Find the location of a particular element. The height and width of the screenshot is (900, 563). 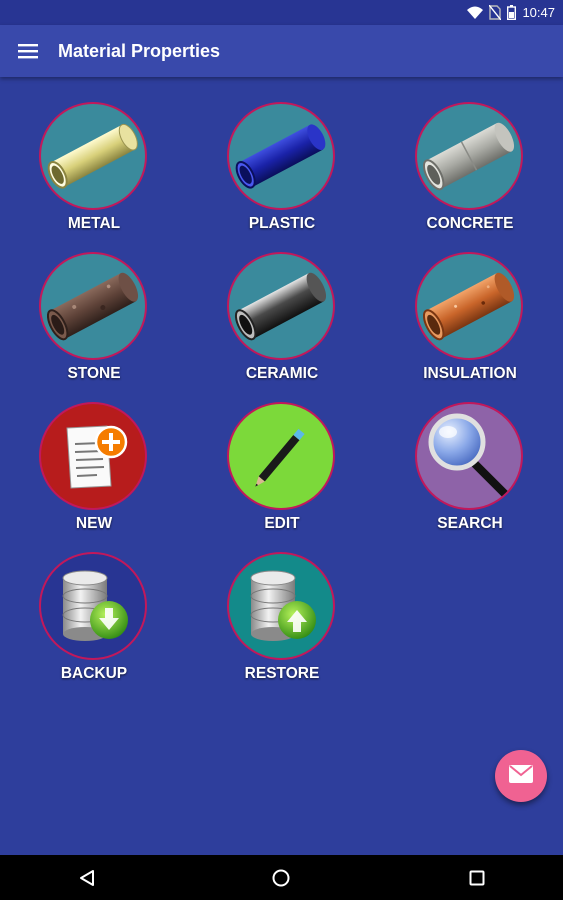

tile-label: CERAMIC is located at coordinates (282, 373).